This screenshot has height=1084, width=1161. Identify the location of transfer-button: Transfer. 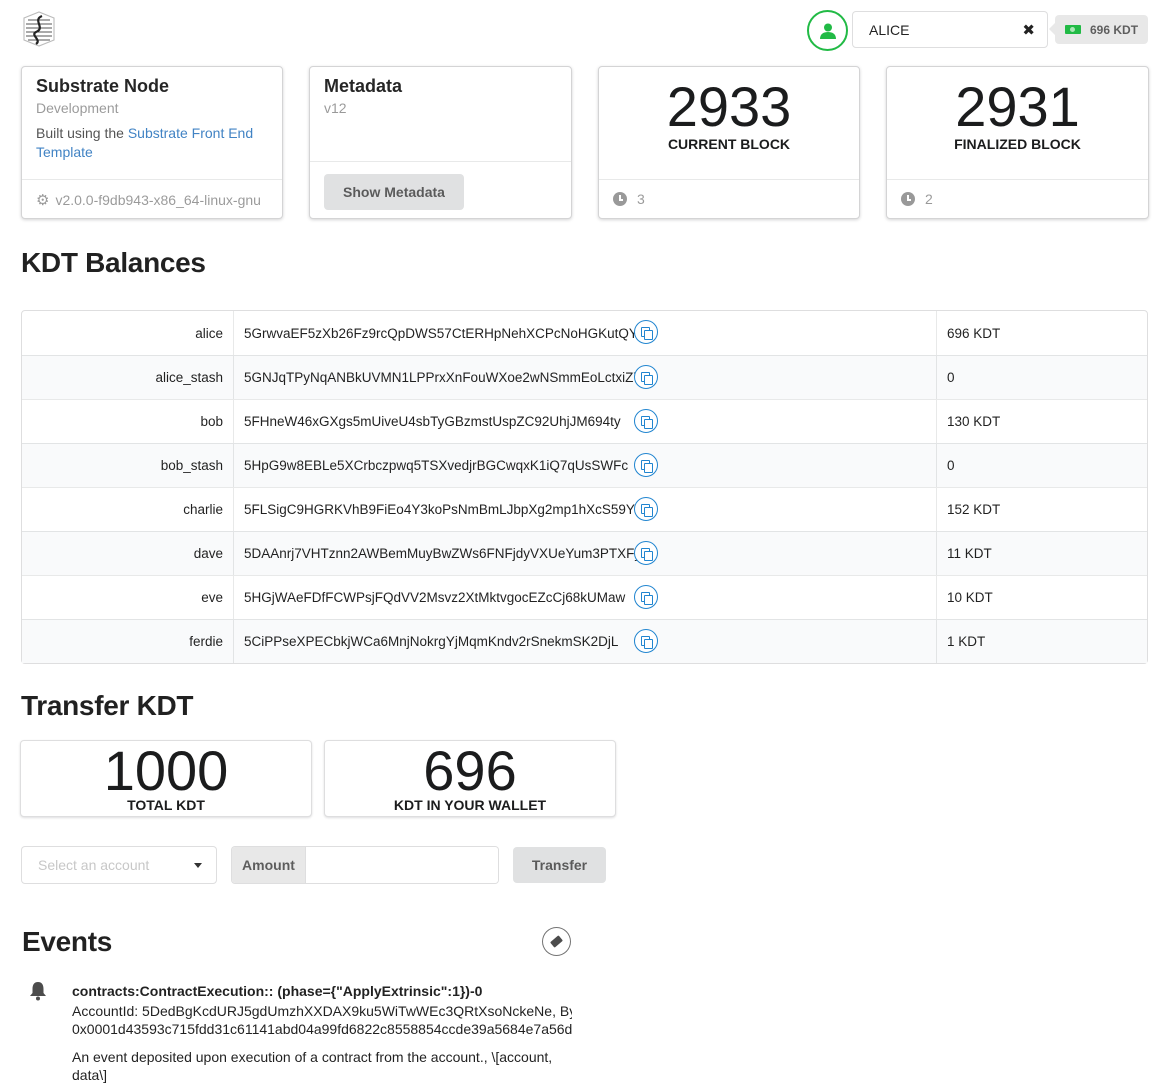
(559, 865).